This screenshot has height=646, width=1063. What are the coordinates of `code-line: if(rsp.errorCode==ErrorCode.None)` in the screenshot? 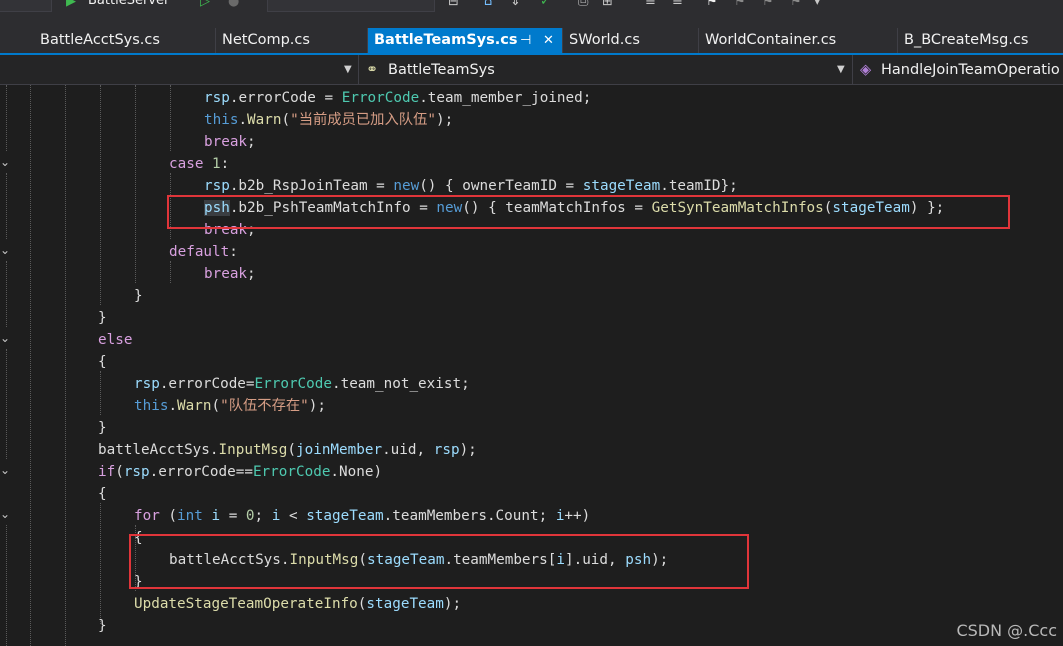 It's located at (240, 472).